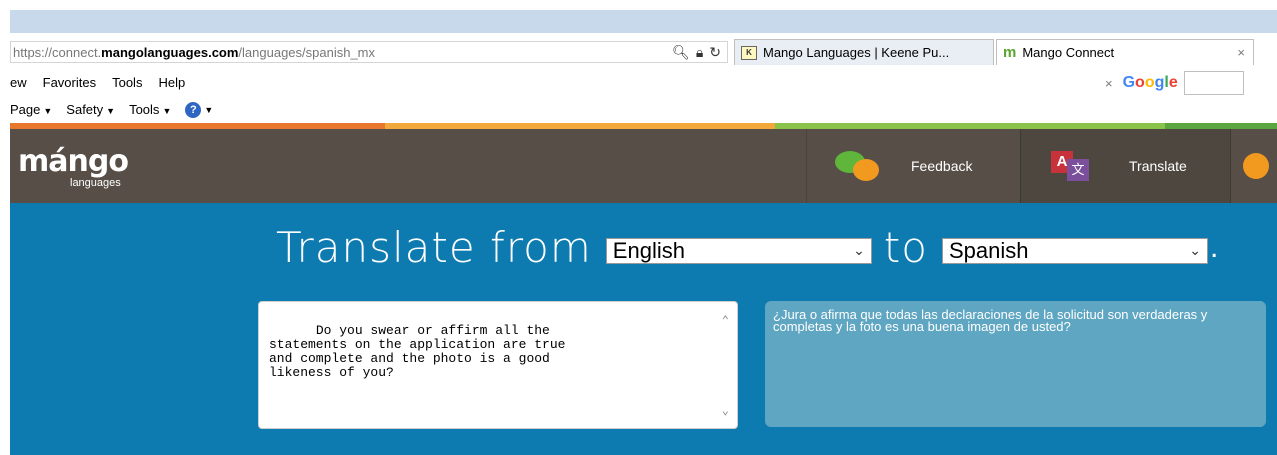  I want to click on command-help: ? ▼, so click(199, 109).